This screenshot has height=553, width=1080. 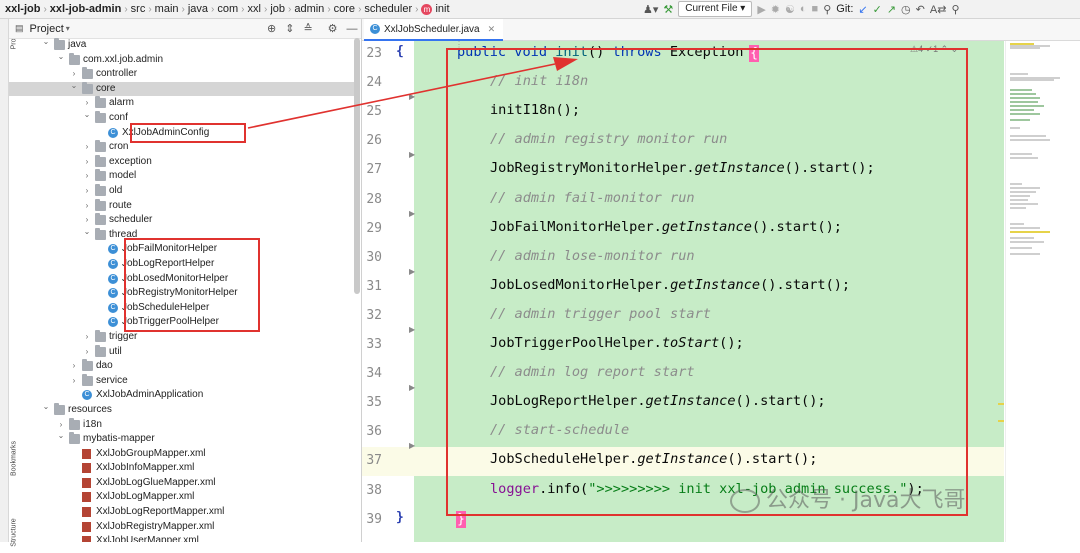 I want to click on watermark: 公众号 · Java大飞哥, so click(x=847, y=498).